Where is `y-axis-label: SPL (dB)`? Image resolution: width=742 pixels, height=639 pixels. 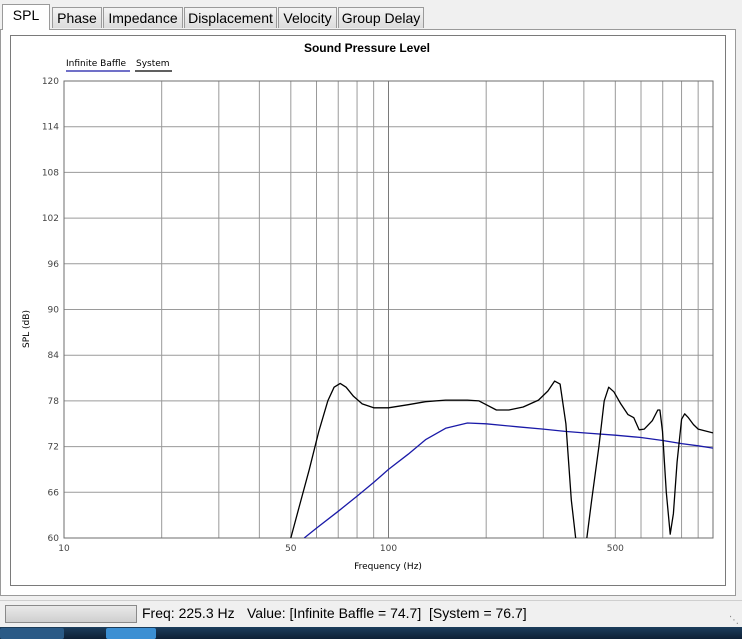 y-axis-label: SPL (dB) is located at coordinates (27, 329).